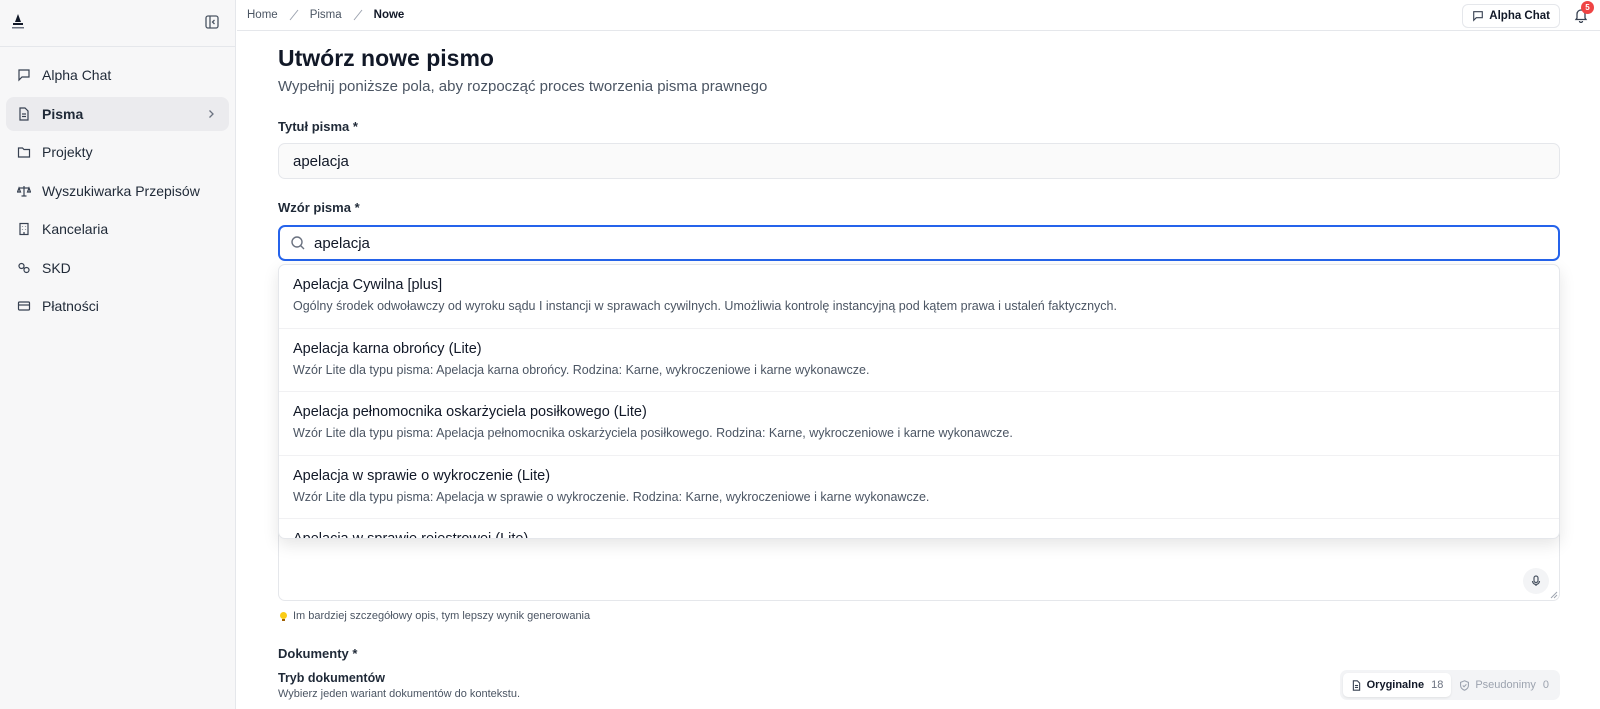 This screenshot has height=709, width=1600. What do you see at coordinates (387, 348) in the screenshot?
I see `template-option-title: Apelacja karna obrońcy (Lite)` at bounding box center [387, 348].